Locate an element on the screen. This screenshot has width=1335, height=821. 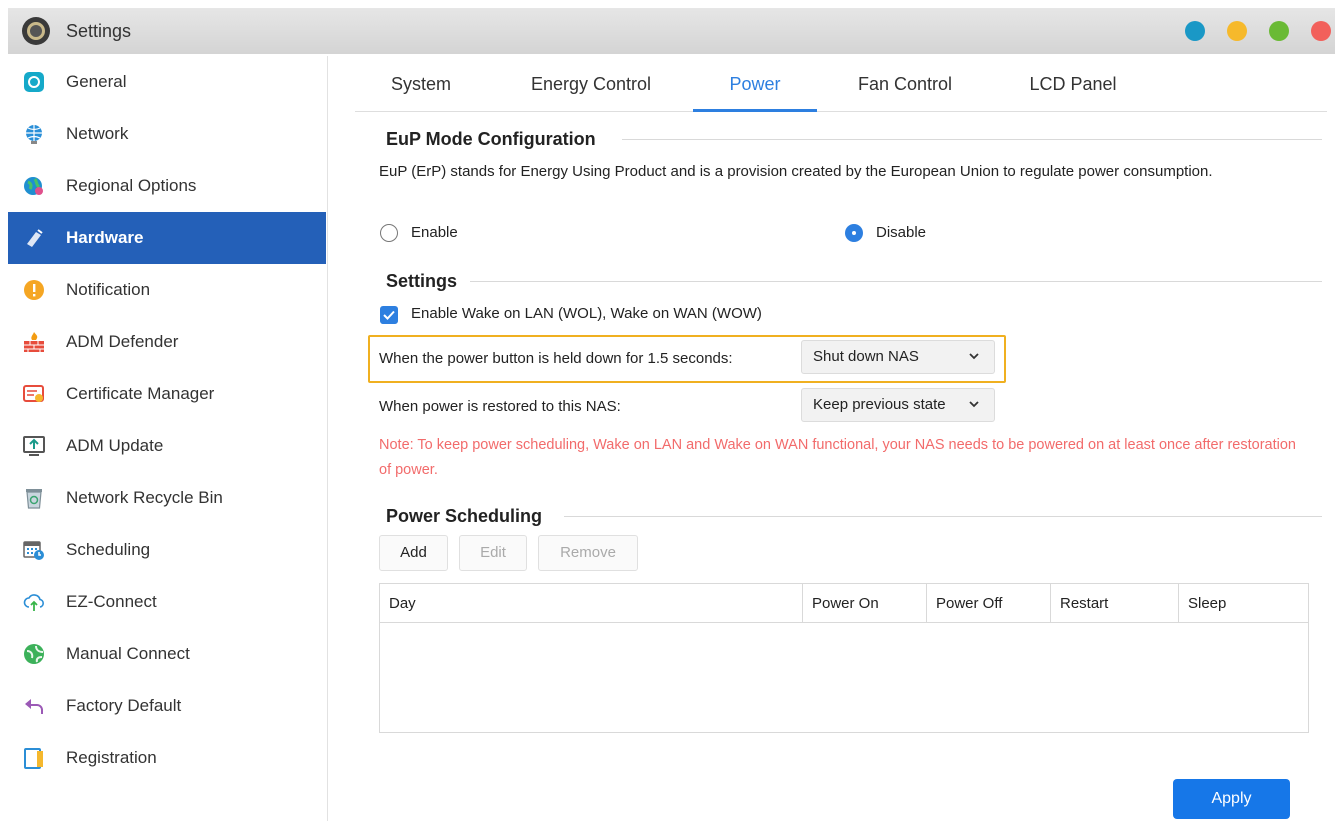
checkmark-icon is located at coordinates (389, 315).